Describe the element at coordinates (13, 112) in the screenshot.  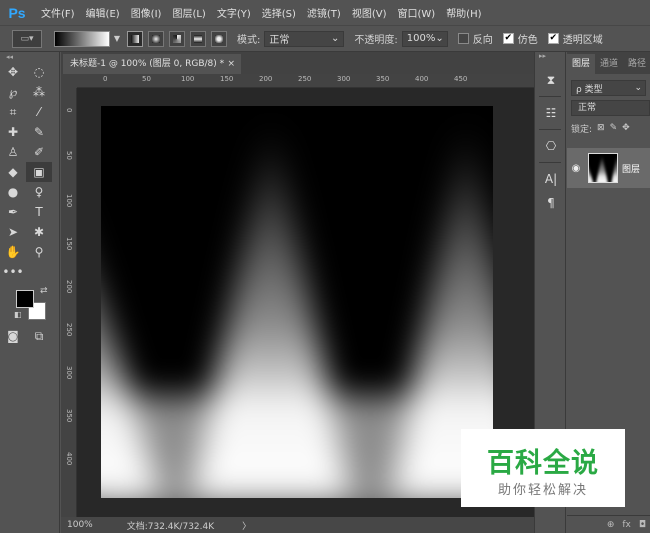
I see `crop-tool-icon: ⌗` at that location.